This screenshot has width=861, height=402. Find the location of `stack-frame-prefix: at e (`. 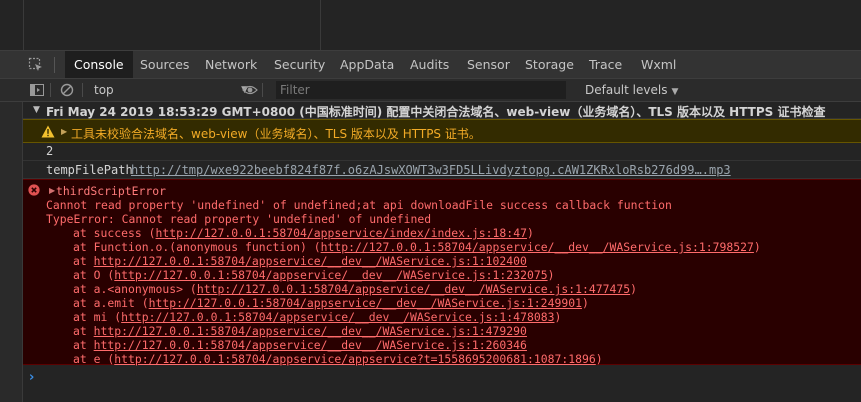

stack-frame-prefix: at e ( is located at coordinates (94, 359).